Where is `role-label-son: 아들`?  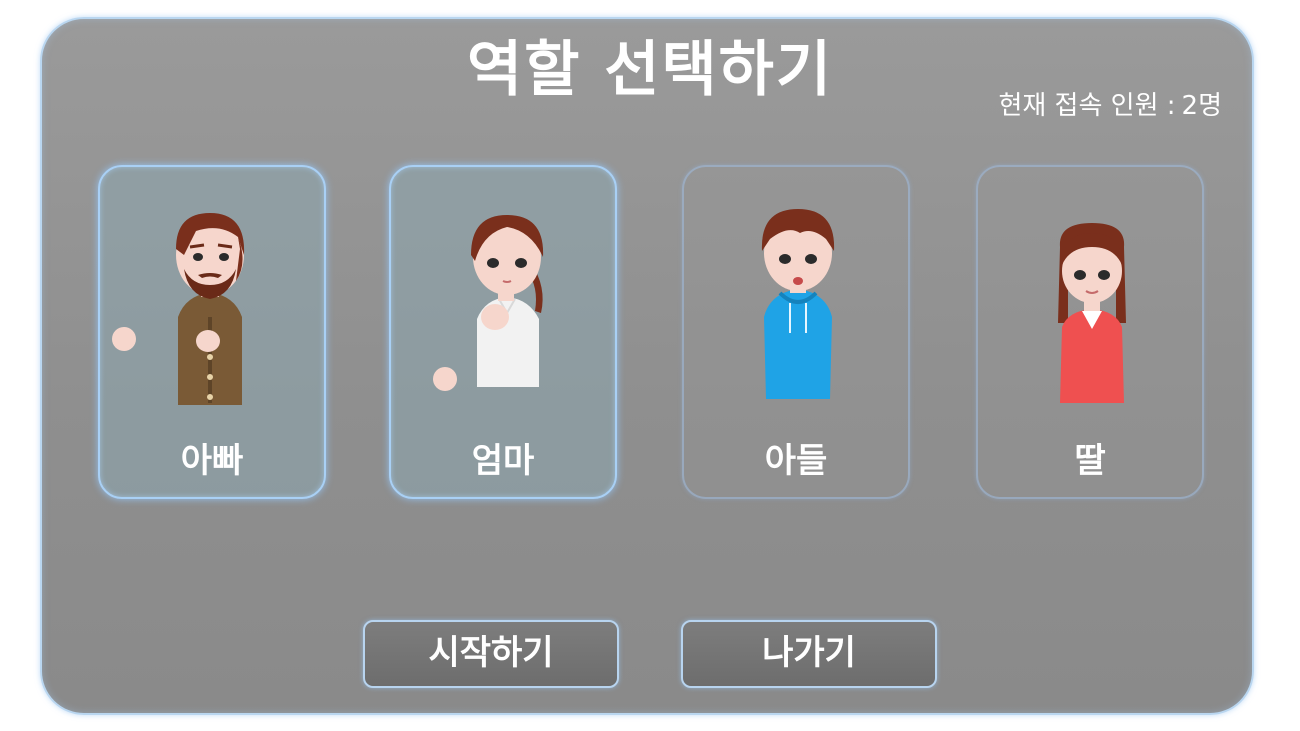
role-label-son: 아들 is located at coordinates (796, 461).